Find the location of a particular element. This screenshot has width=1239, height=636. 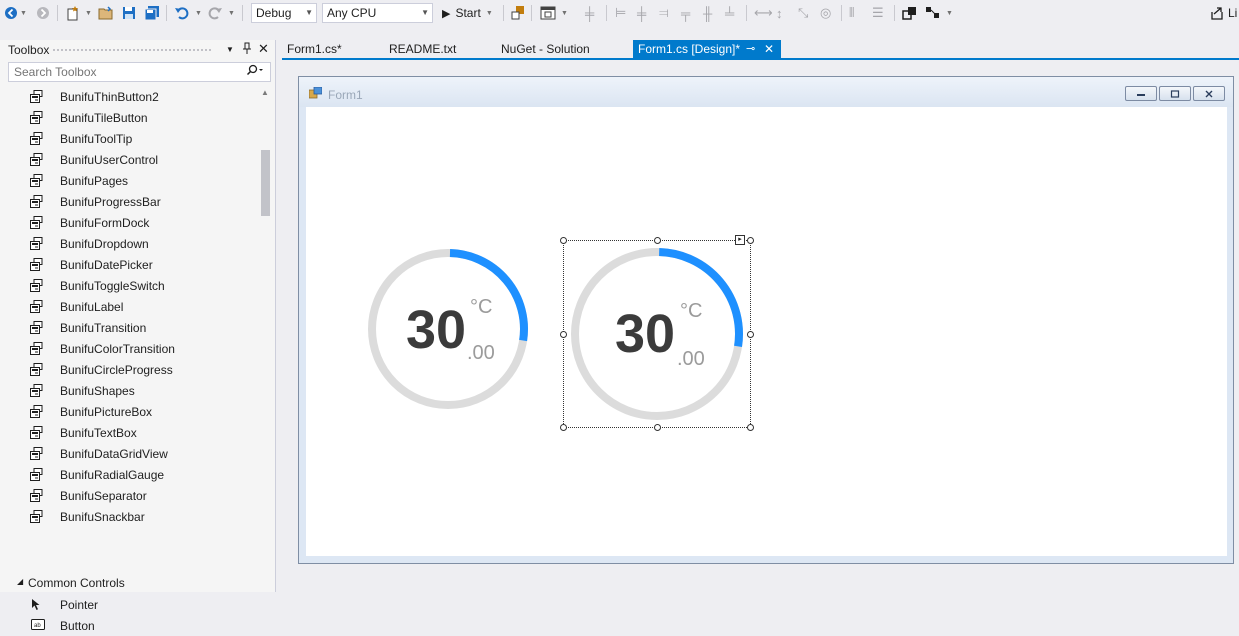

form-titlebar: Form1 is located at coordinates (766, 92).